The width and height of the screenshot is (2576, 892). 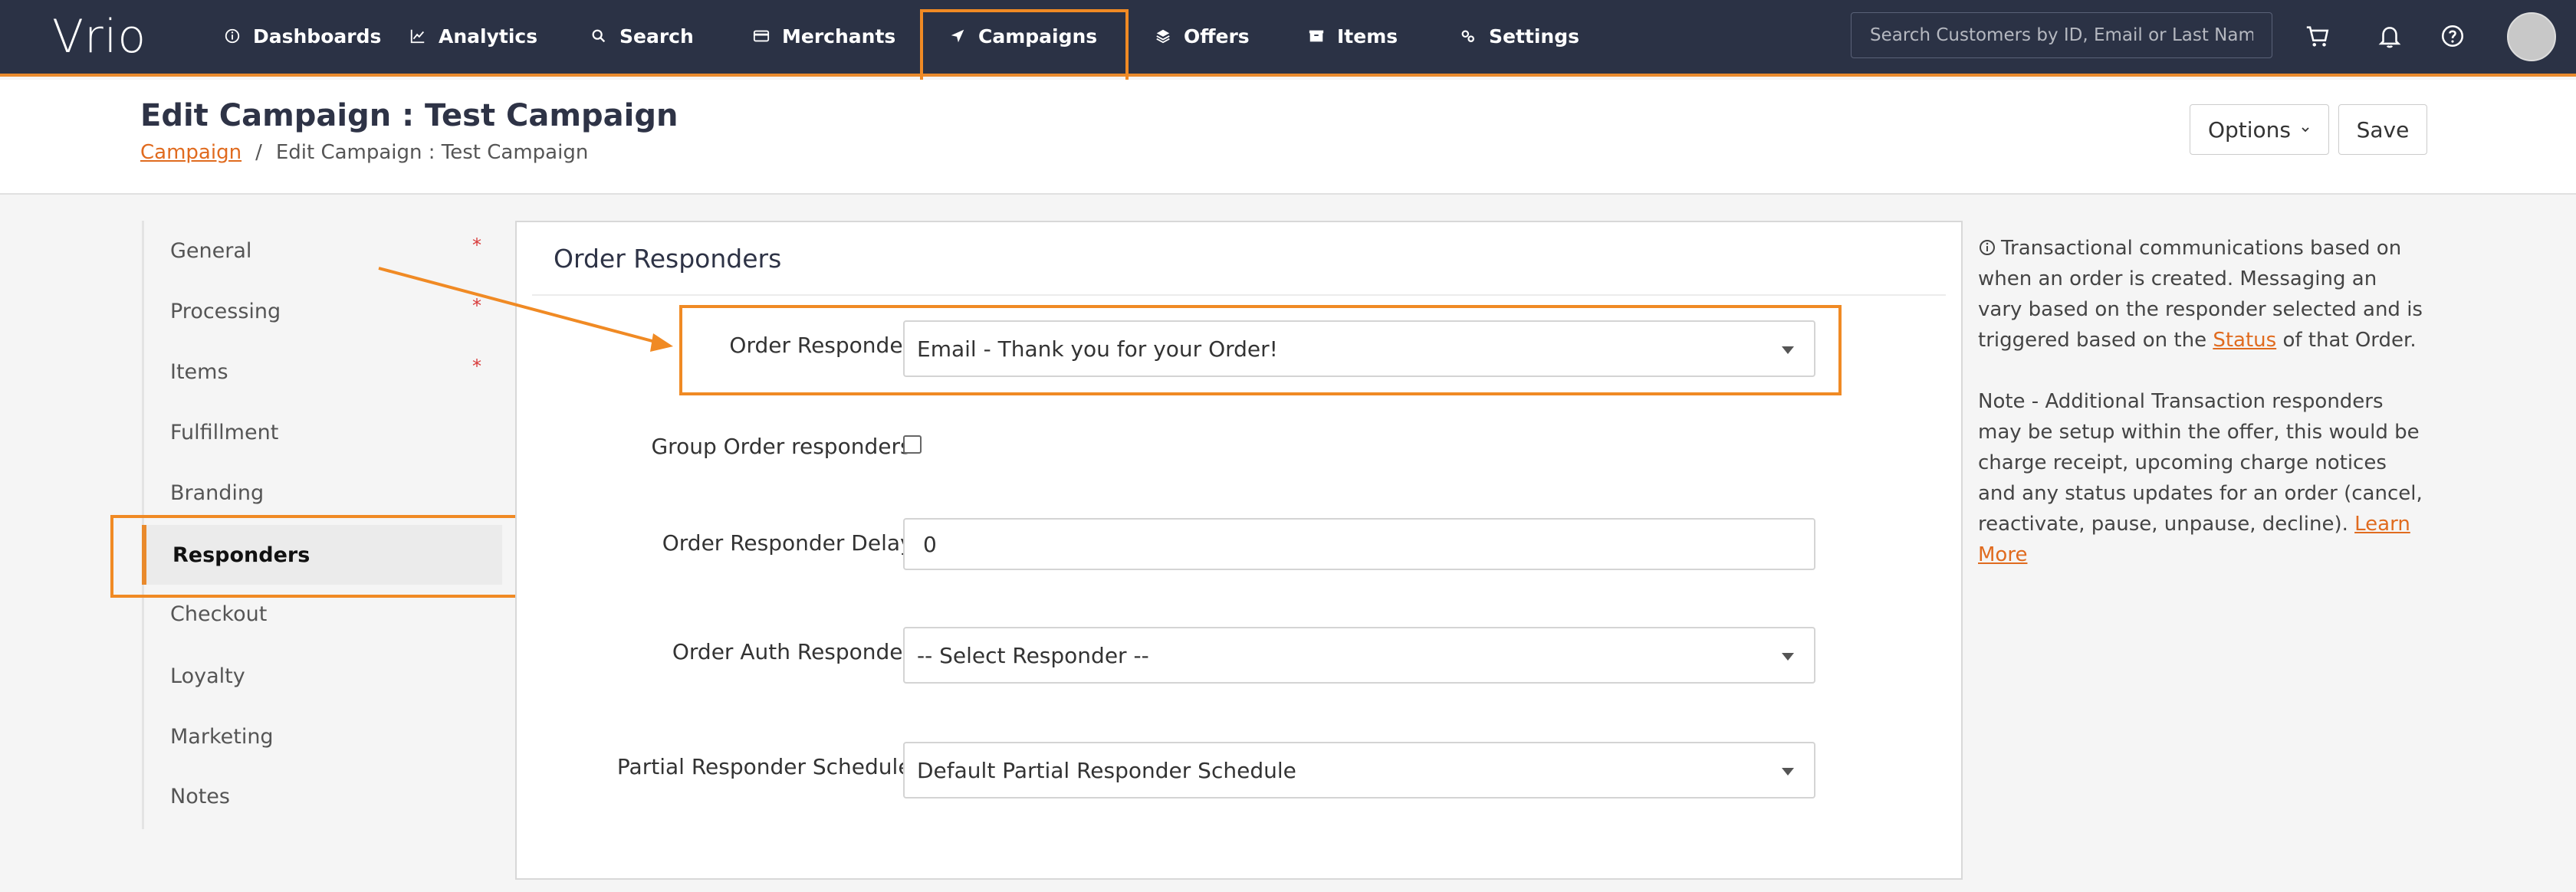 I want to click on sidebar-item-notes: Notes, so click(x=324, y=796).